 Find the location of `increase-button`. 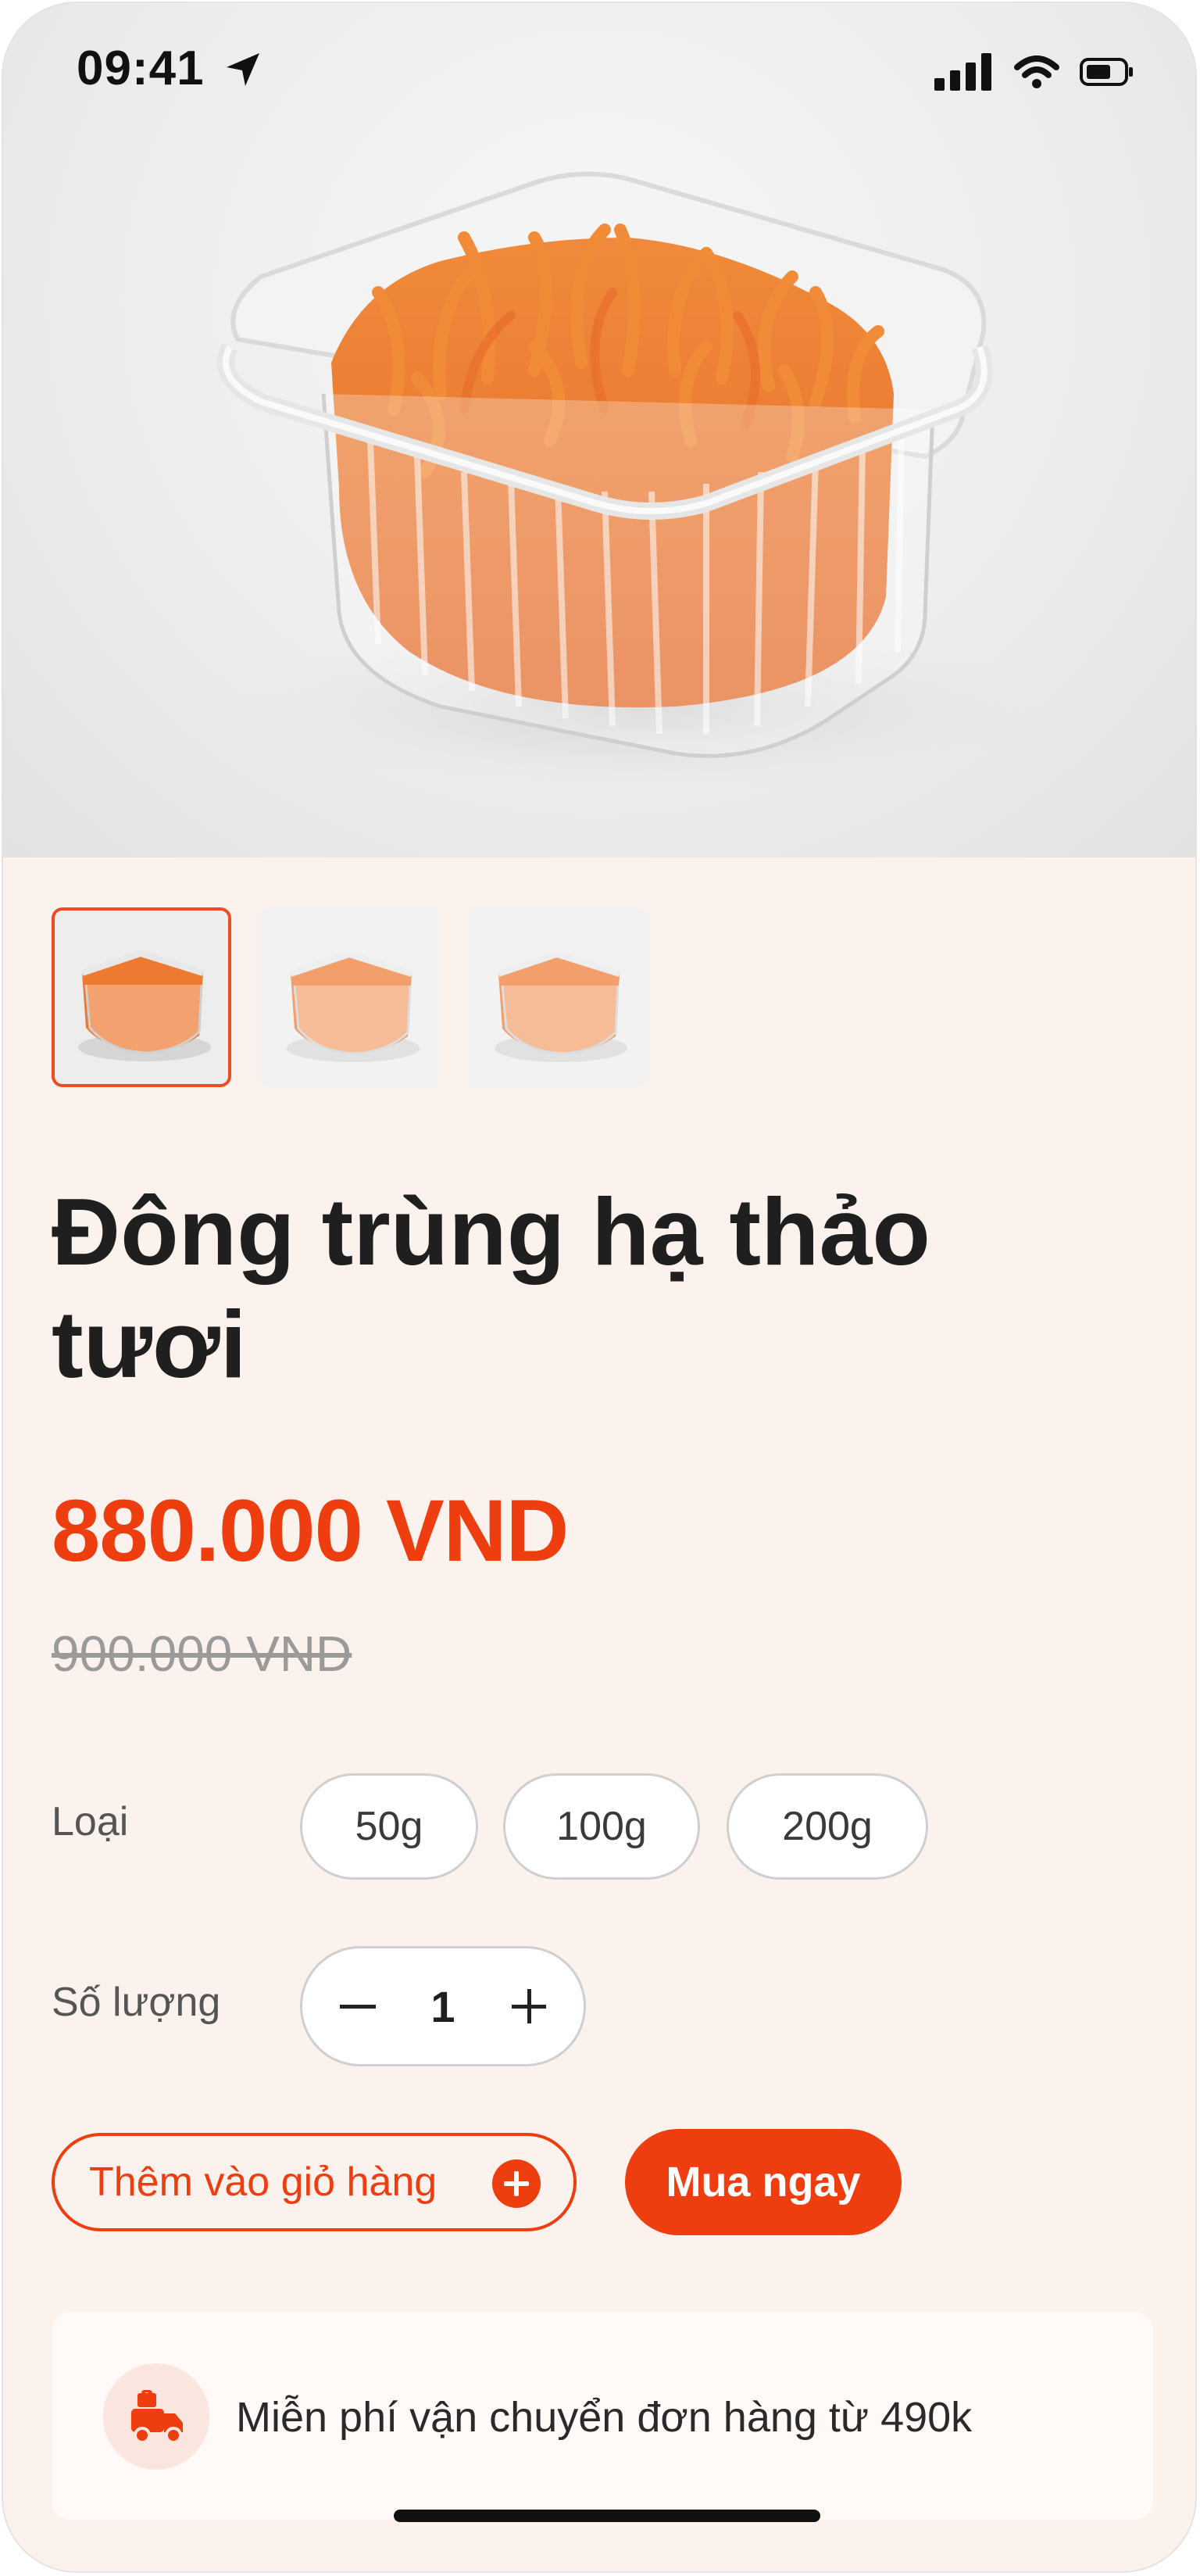

increase-button is located at coordinates (529, 2006).